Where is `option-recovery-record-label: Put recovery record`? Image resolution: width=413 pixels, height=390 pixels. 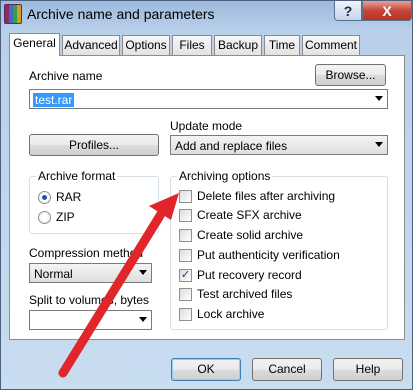
option-recovery-record-label: Put recovery record is located at coordinates (249, 275).